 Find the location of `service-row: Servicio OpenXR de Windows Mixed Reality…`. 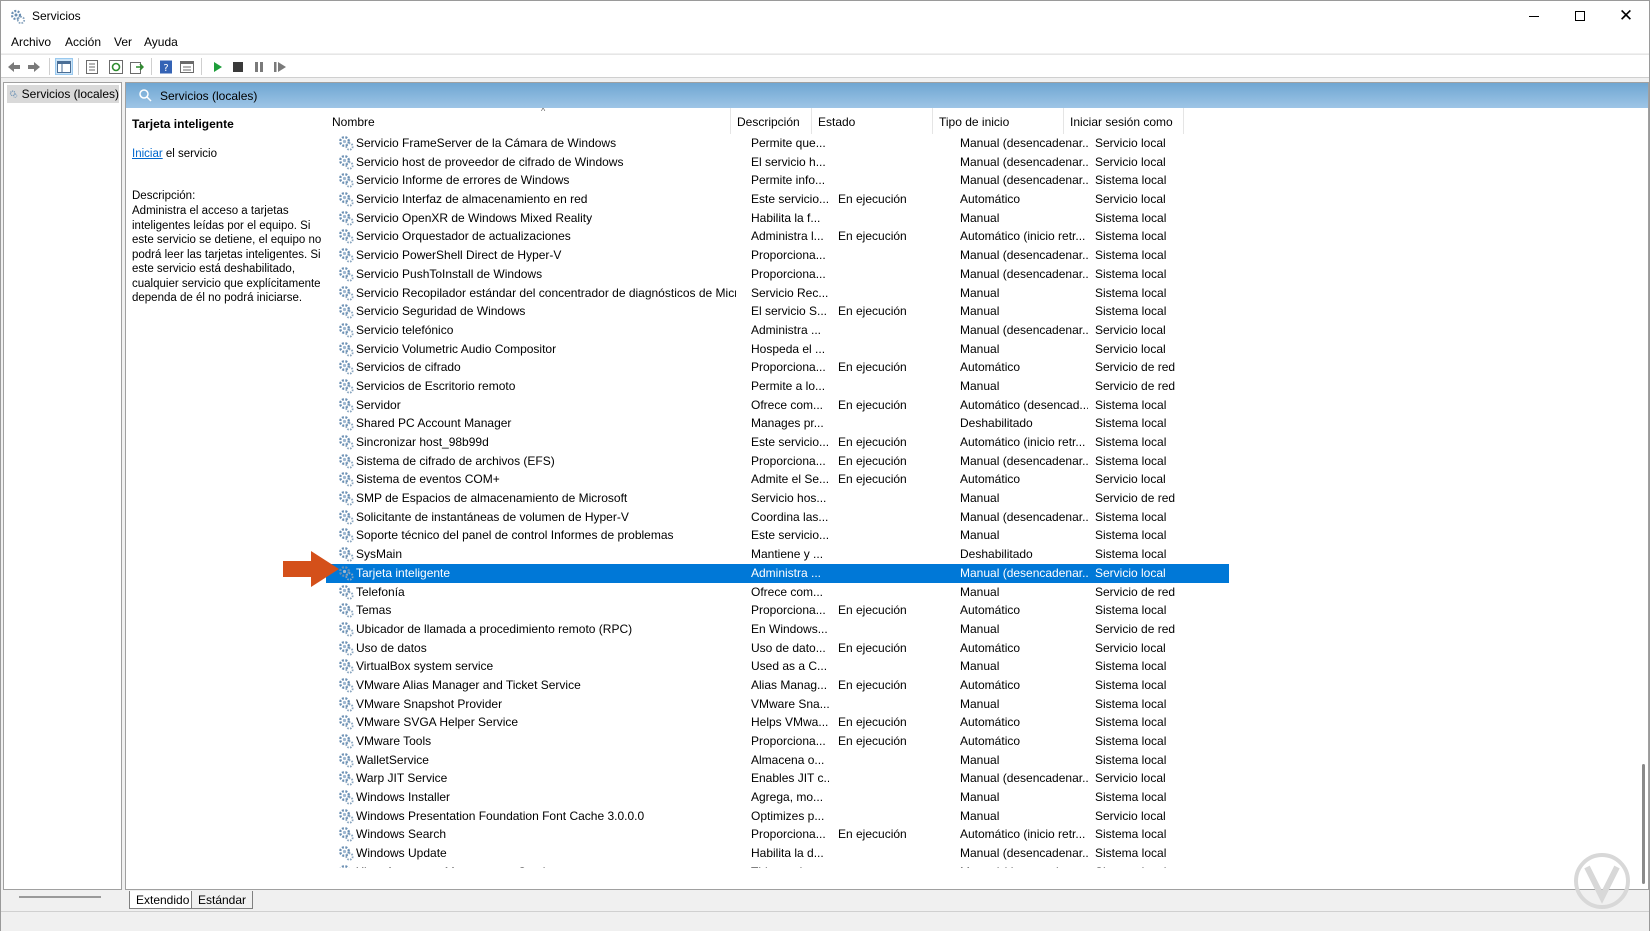

service-row: Servicio OpenXR de Windows Mixed Reality… is located at coordinates (777, 218).